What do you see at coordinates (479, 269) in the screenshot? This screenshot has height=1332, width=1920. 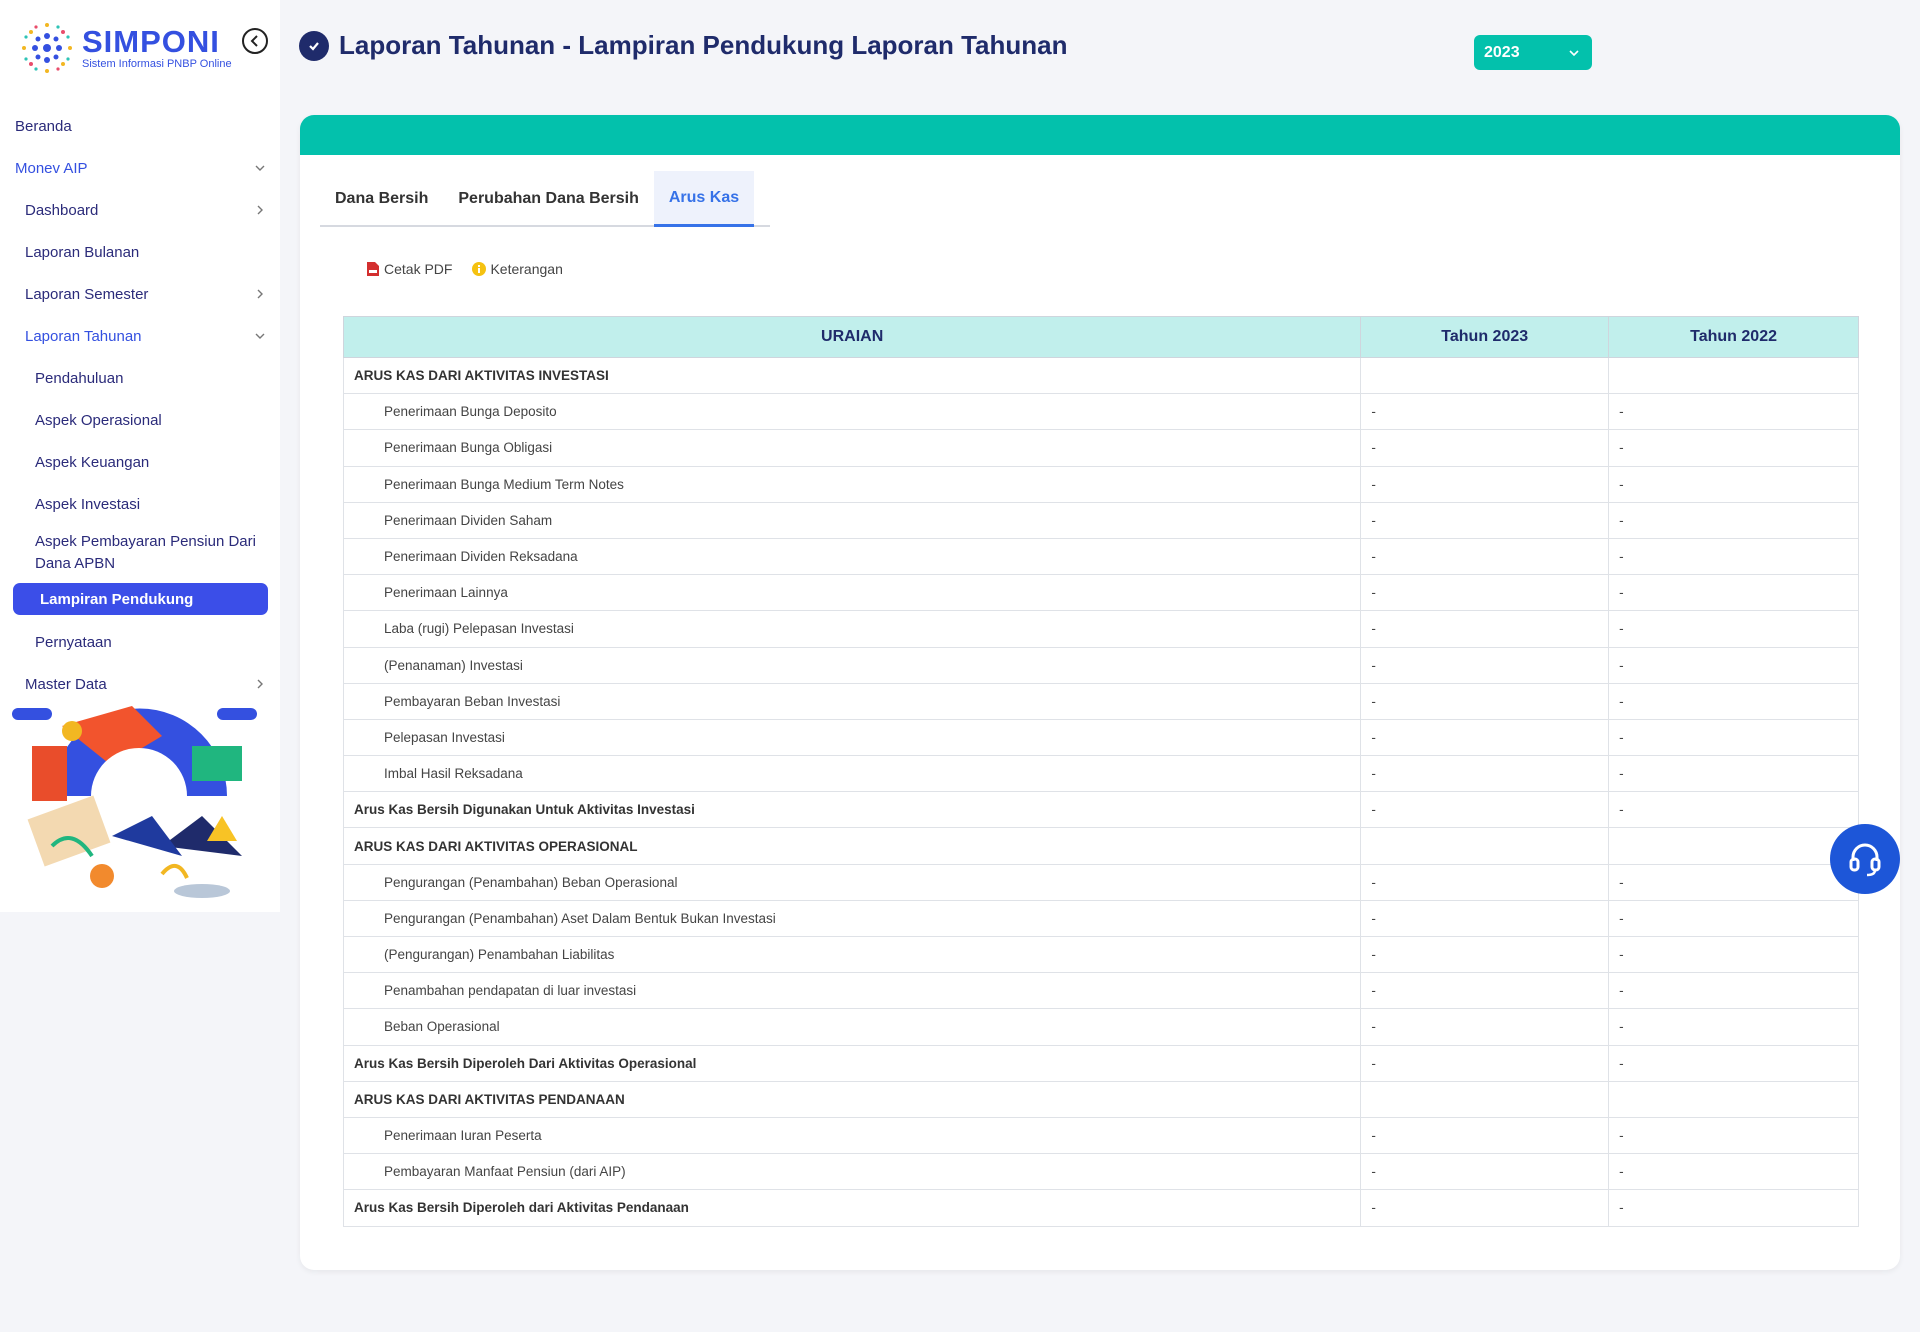 I see `info-icon` at bounding box center [479, 269].